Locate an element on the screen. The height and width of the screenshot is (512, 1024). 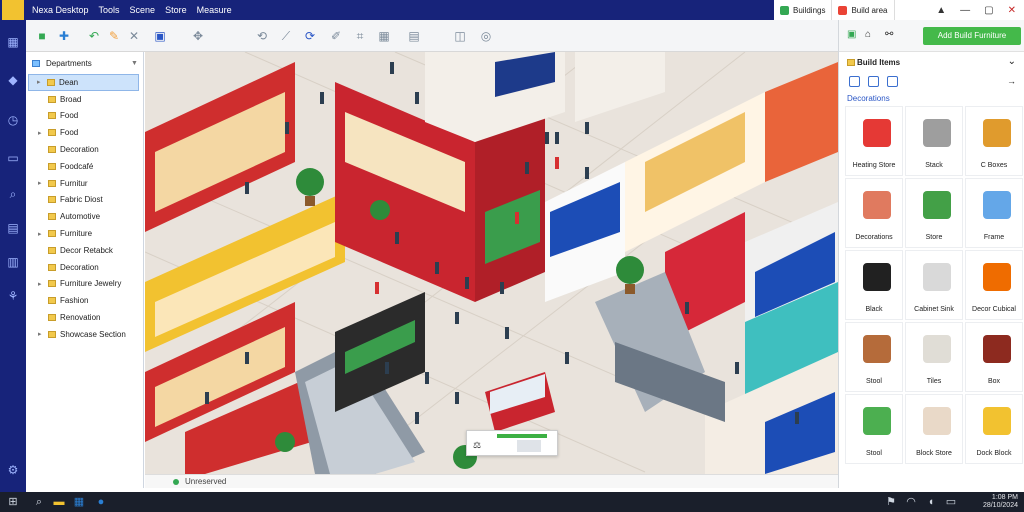
view-detail-icon is located at coordinates (892, 81).